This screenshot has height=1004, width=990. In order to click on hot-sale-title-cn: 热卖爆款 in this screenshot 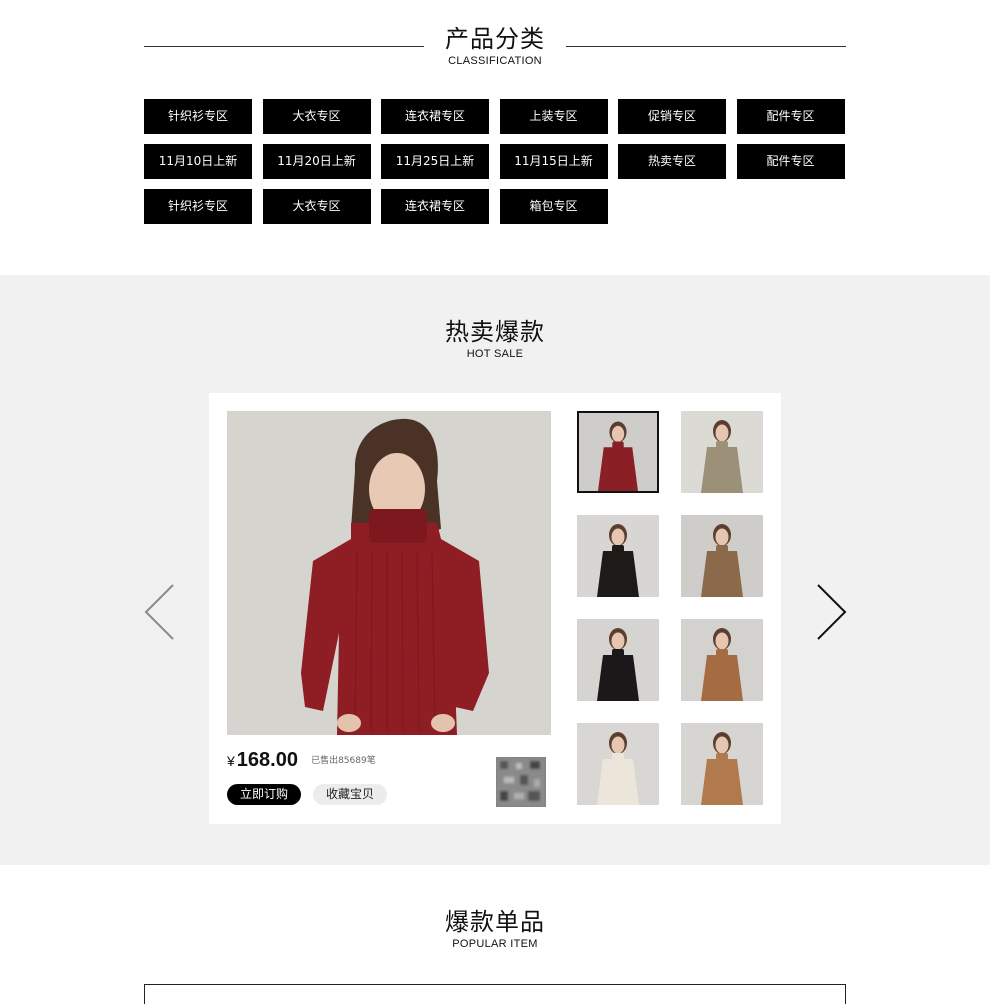, I will do `click(495, 332)`.